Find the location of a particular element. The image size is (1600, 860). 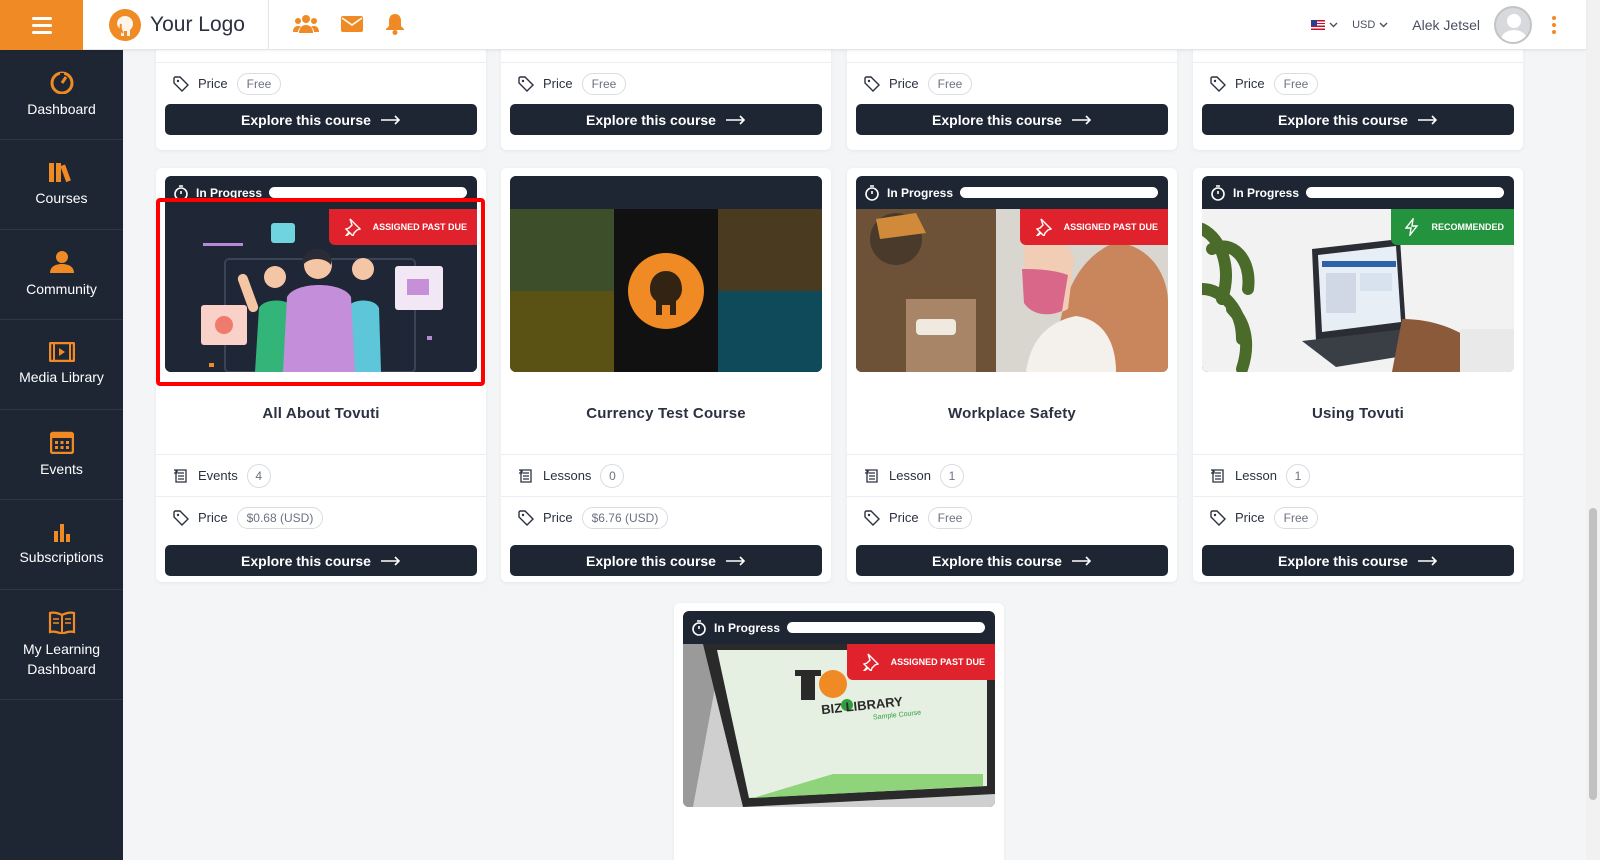

meta-count: 4 is located at coordinates (258, 475).